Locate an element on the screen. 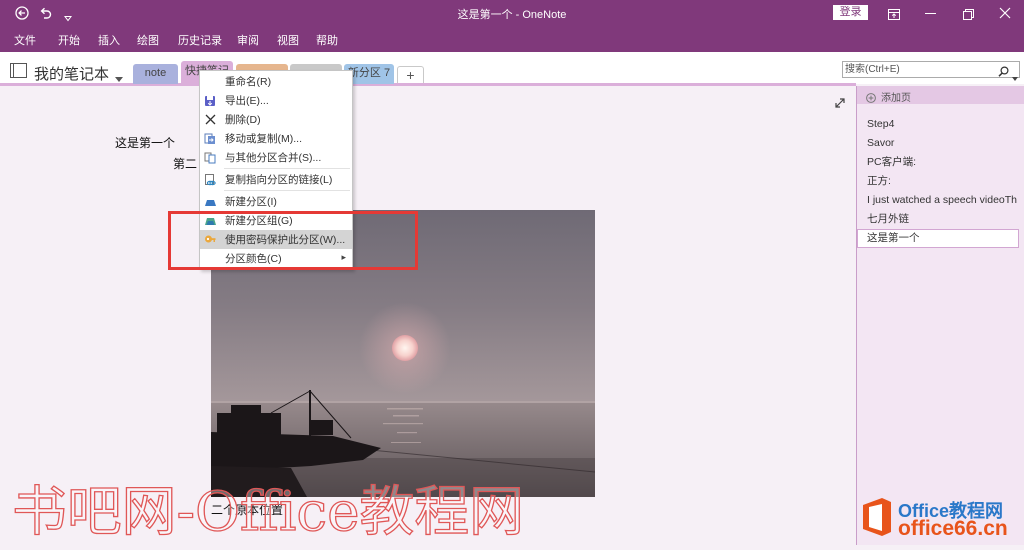 The height and width of the screenshot is (550, 1024). new-section-icon is located at coordinates (210, 202).